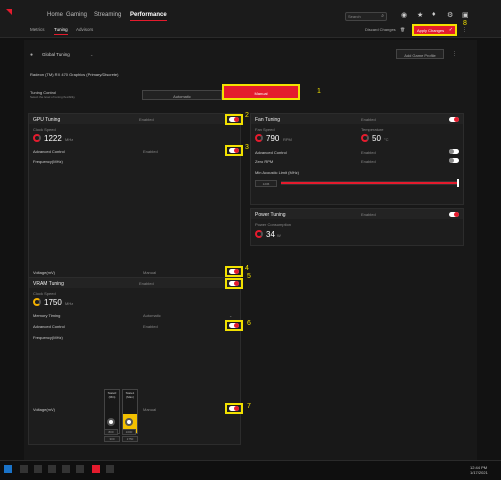 This screenshot has height=480, width=501. What do you see at coordinates (434, 14) in the screenshot?
I see `bell-icon: ♦` at bounding box center [434, 14].